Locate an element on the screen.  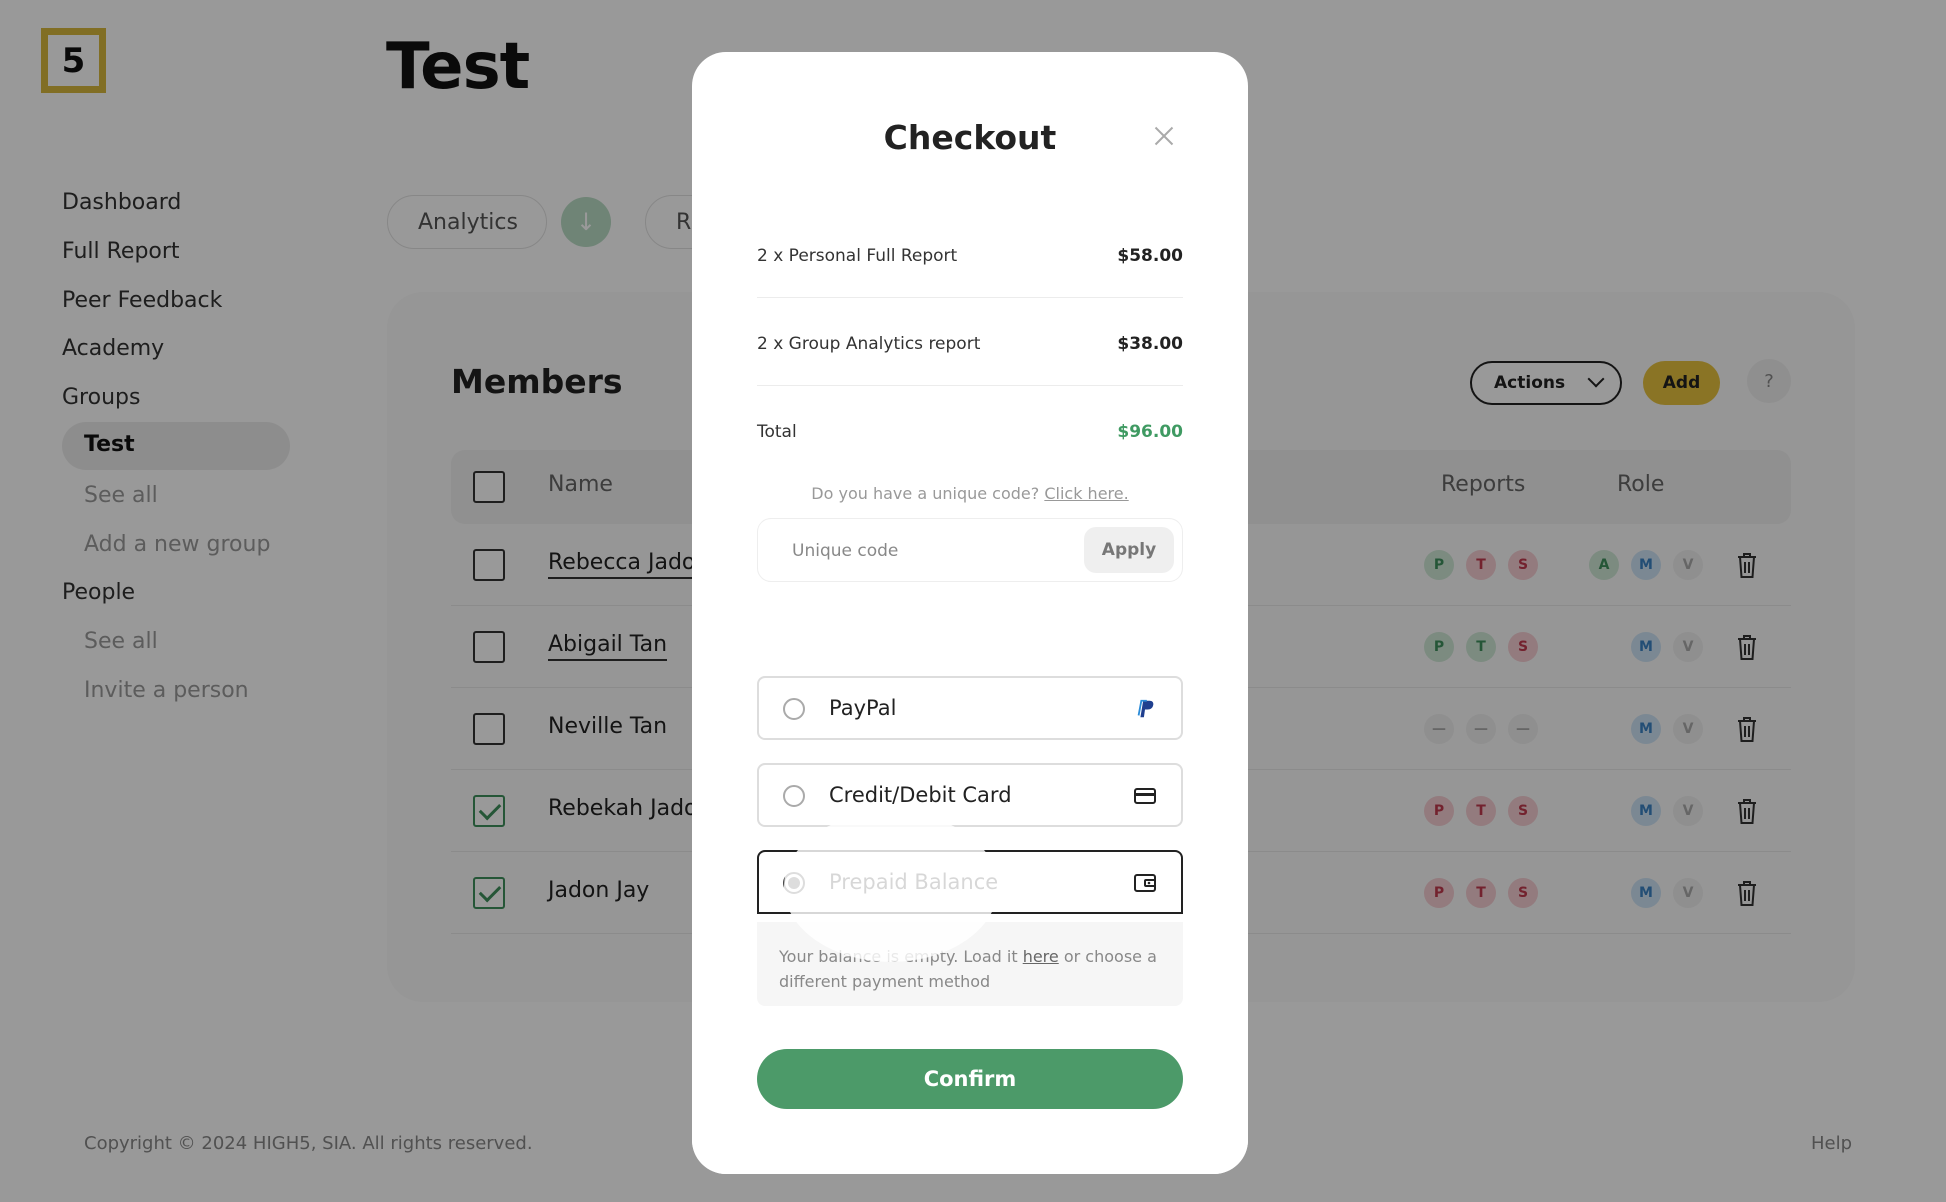
wallet-icon is located at coordinates (1145, 883).